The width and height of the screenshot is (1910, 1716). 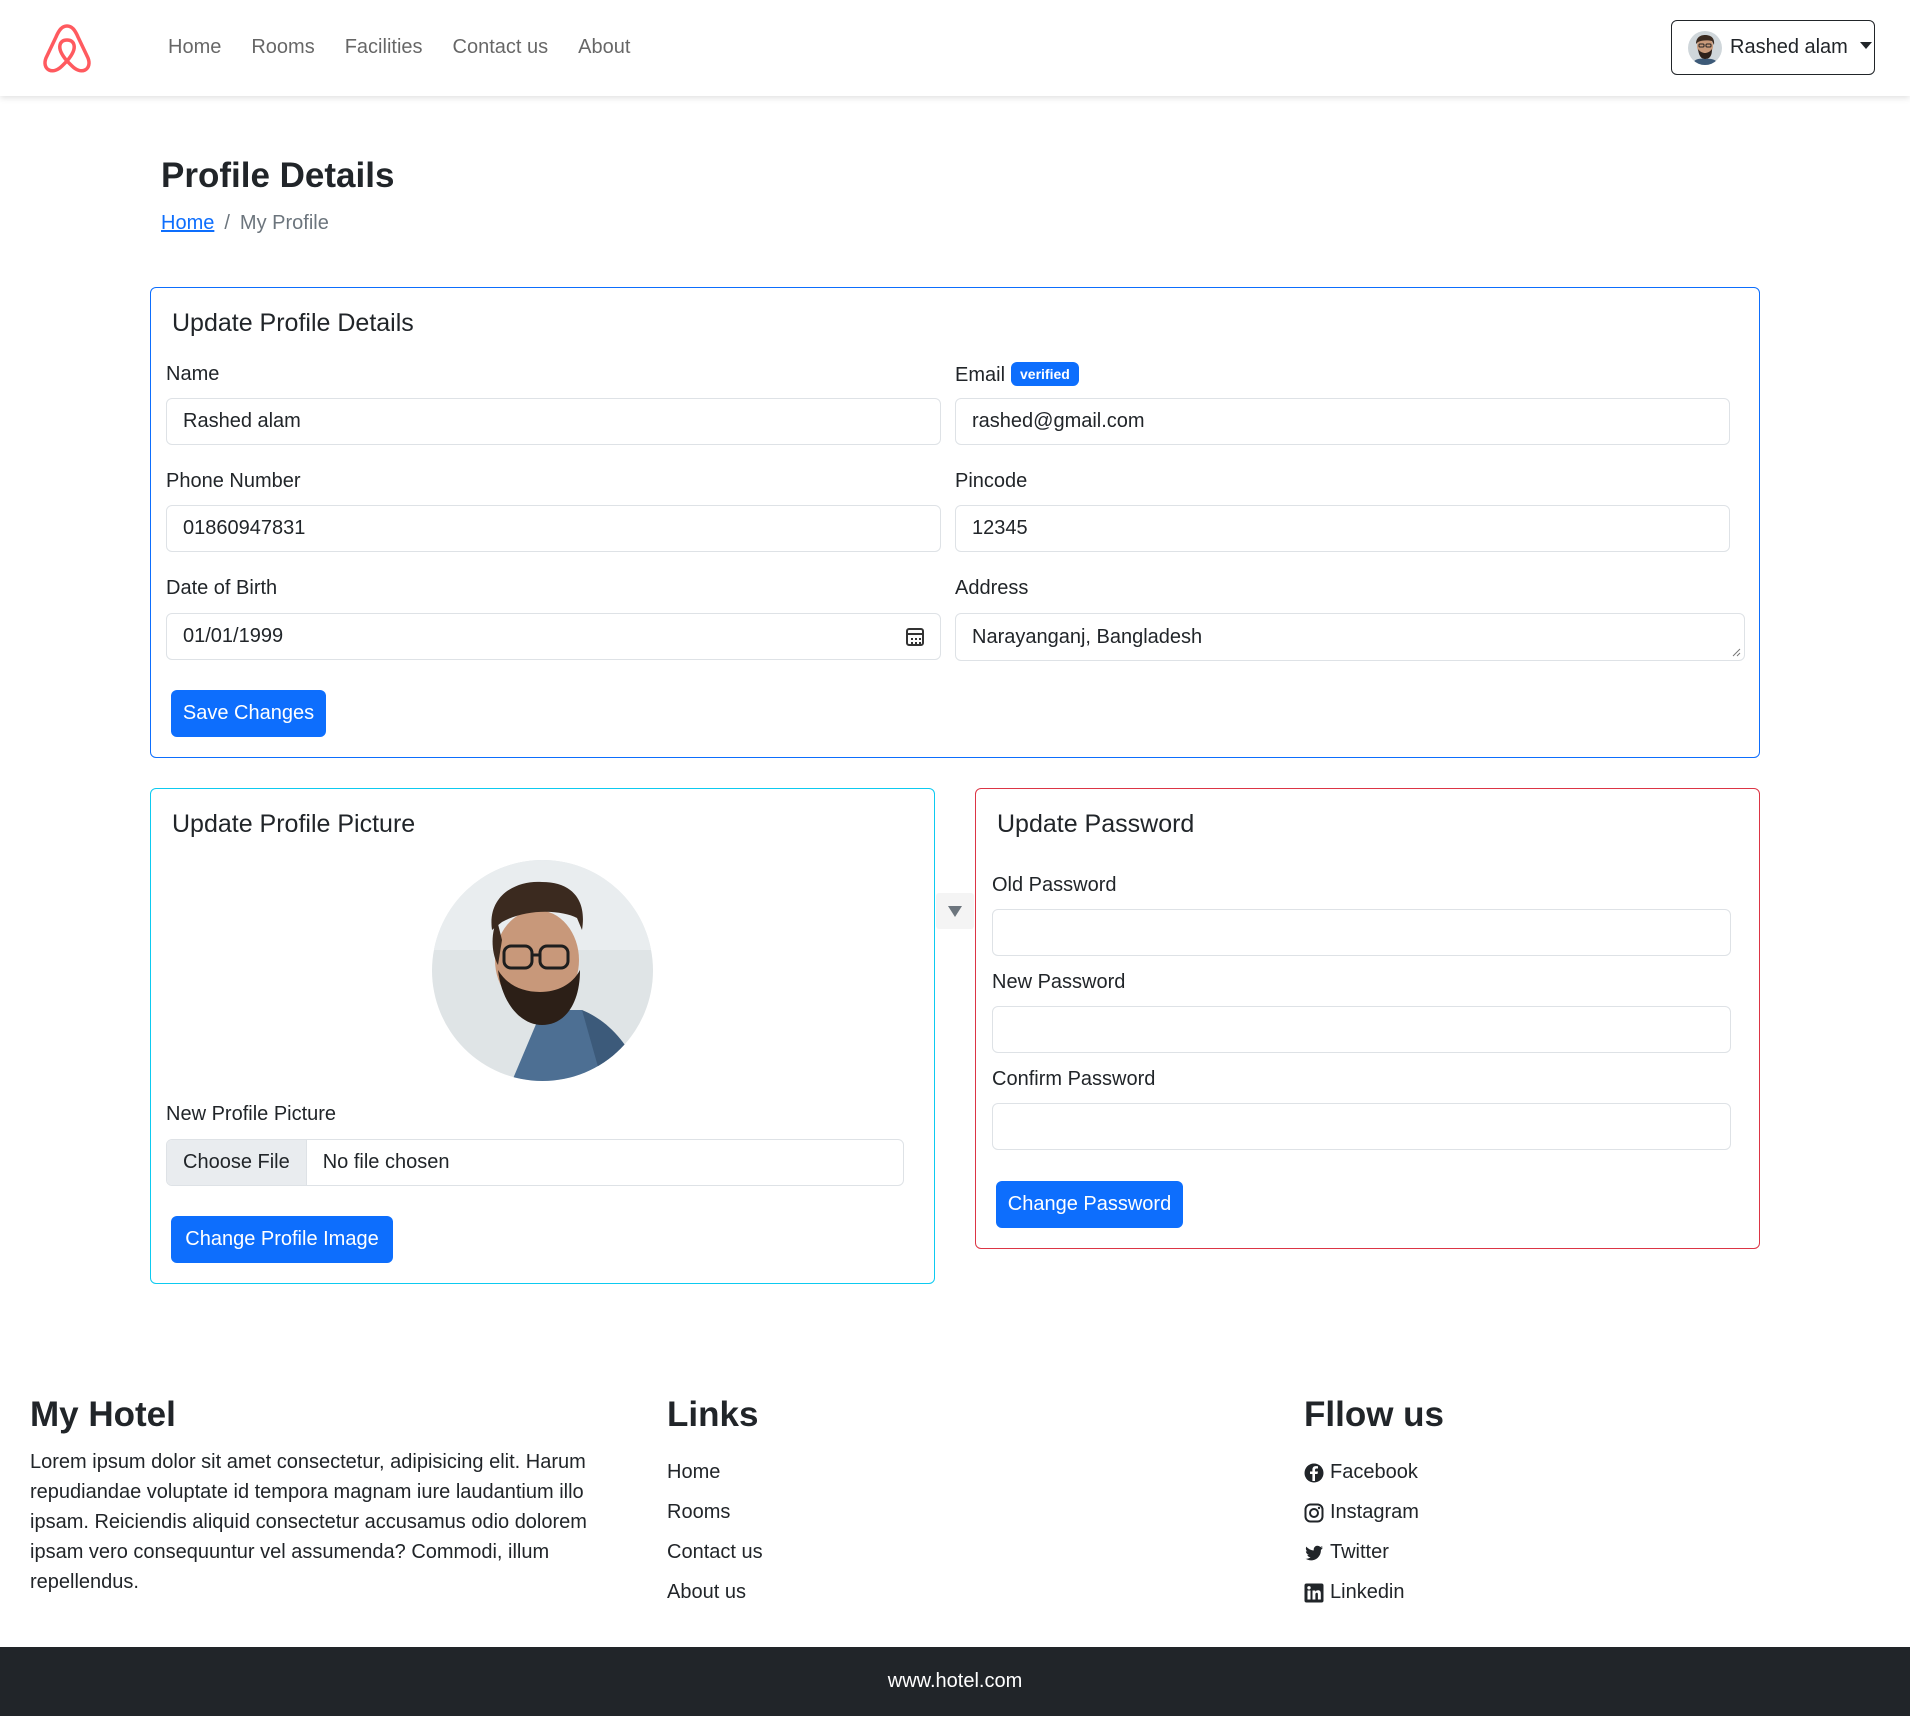 I want to click on footer-social-linkedin: Linkedin, so click(x=1354, y=1592).